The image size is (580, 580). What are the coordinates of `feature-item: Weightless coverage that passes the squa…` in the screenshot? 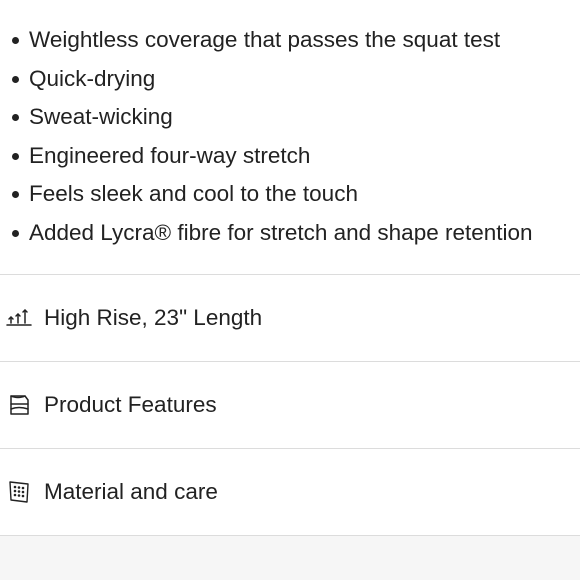 It's located at (296, 43).